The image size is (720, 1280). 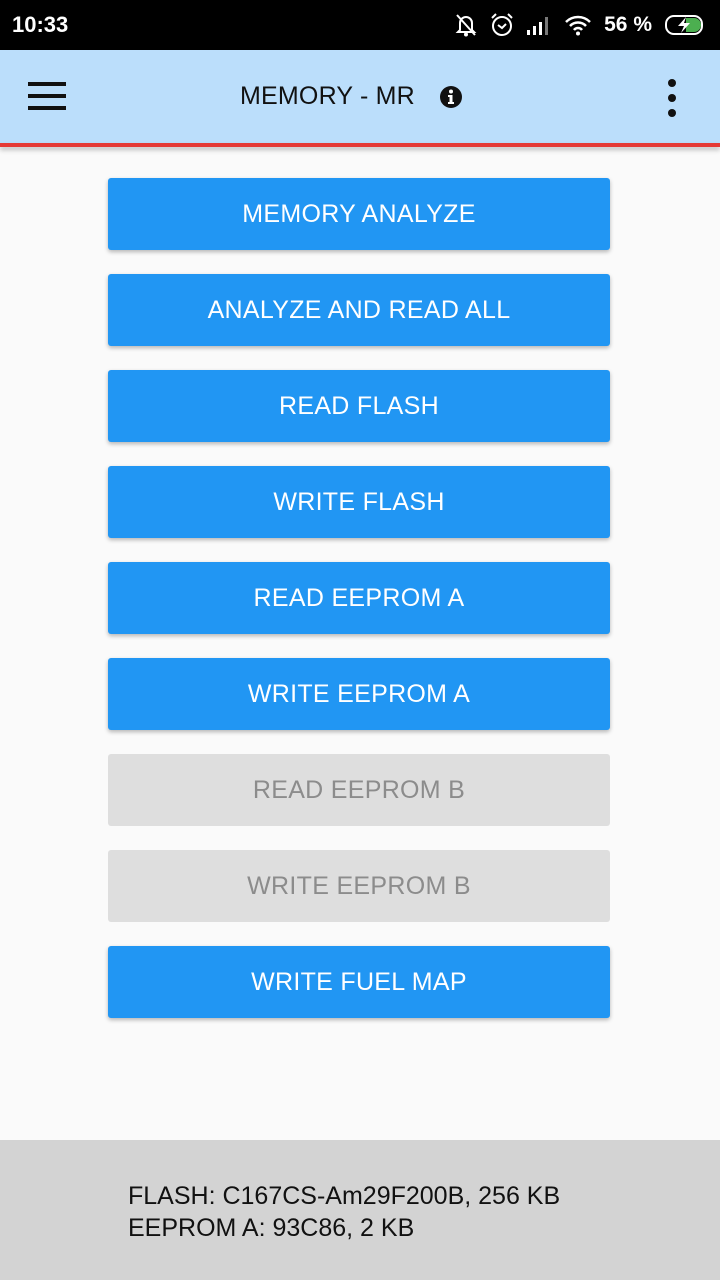 I want to click on hamburger-menu-icon, so click(x=48, y=96).